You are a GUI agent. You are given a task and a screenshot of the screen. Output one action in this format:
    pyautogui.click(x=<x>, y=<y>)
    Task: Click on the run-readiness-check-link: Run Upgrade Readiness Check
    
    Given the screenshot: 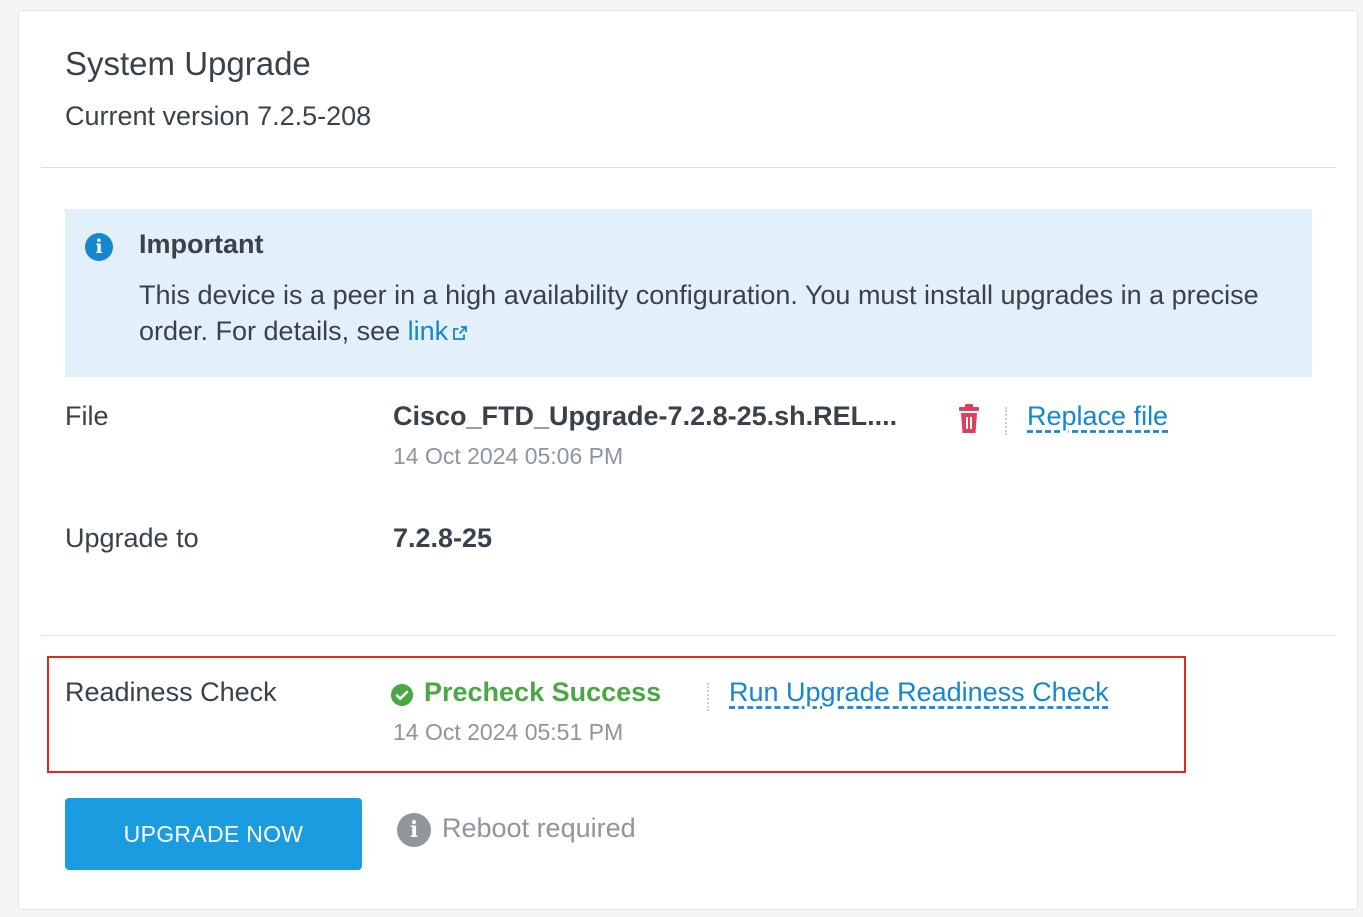 What is the action you would take?
    pyautogui.click(x=919, y=692)
    